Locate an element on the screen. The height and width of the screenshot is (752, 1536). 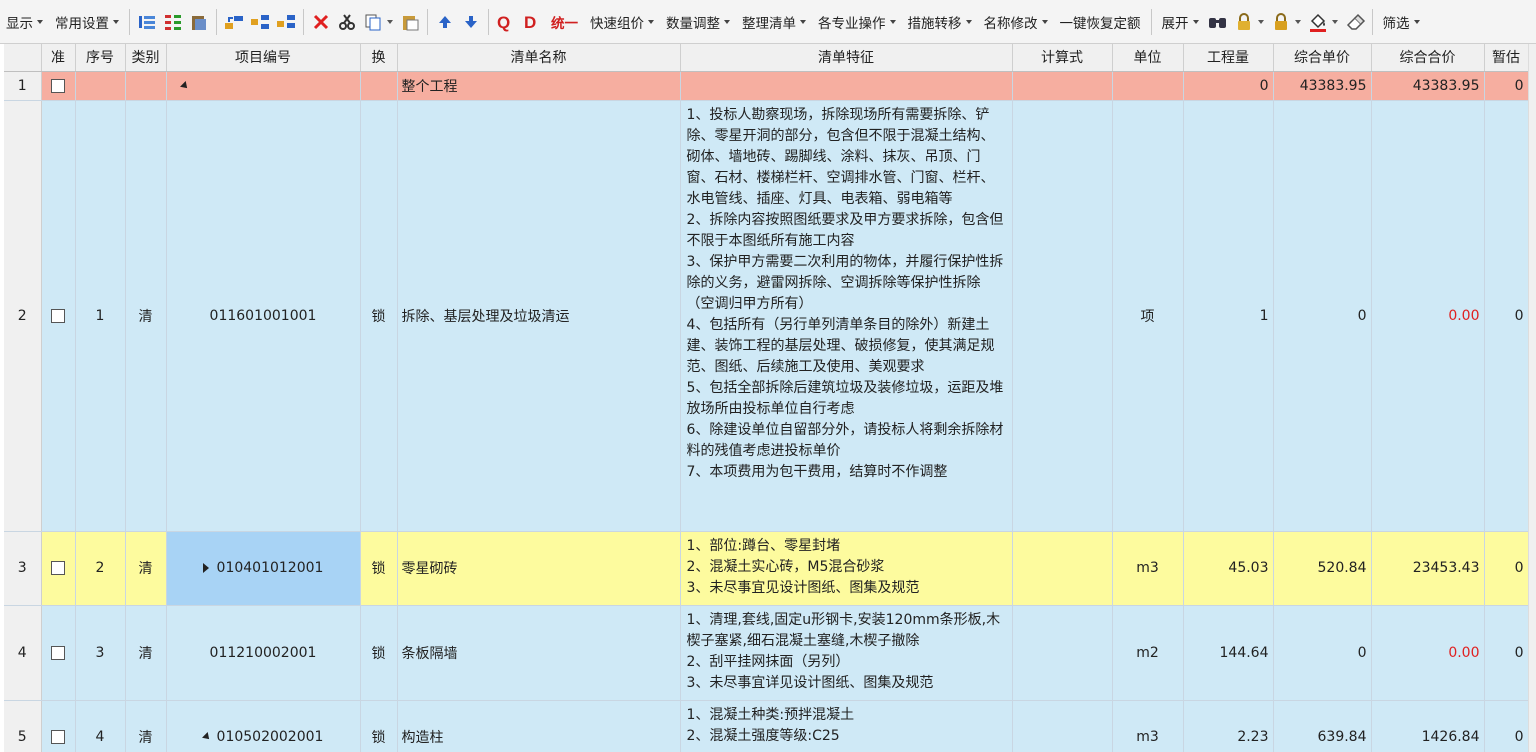
cell-name: 条板隔墙 is located at coordinates (539, 653).